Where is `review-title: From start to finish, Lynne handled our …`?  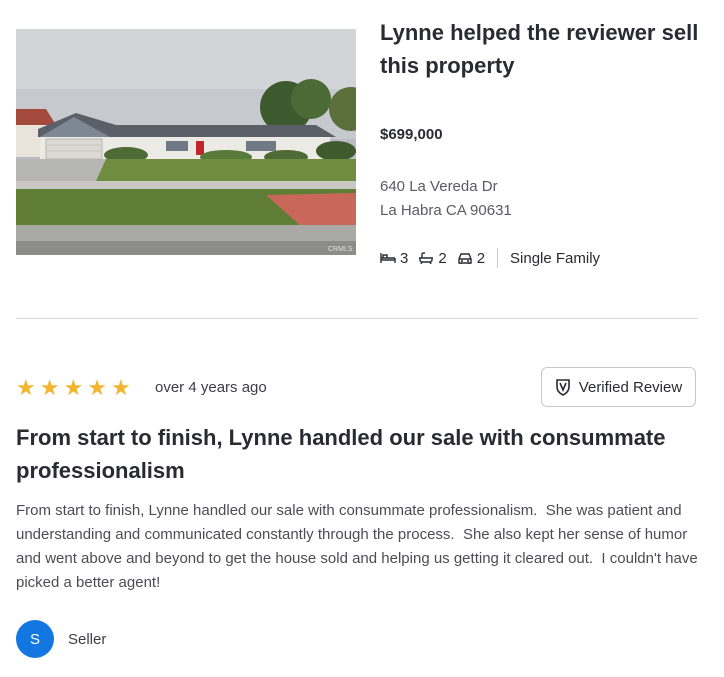 review-title: From start to finish, Lynne handled our … is located at coordinates (341, 454).